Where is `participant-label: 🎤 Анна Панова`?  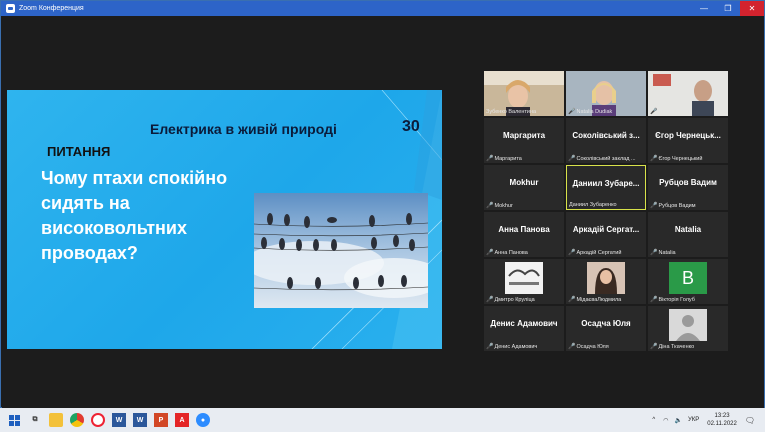
participant-label: 🎤 Анна Панова is located at coordinates (507, 253).